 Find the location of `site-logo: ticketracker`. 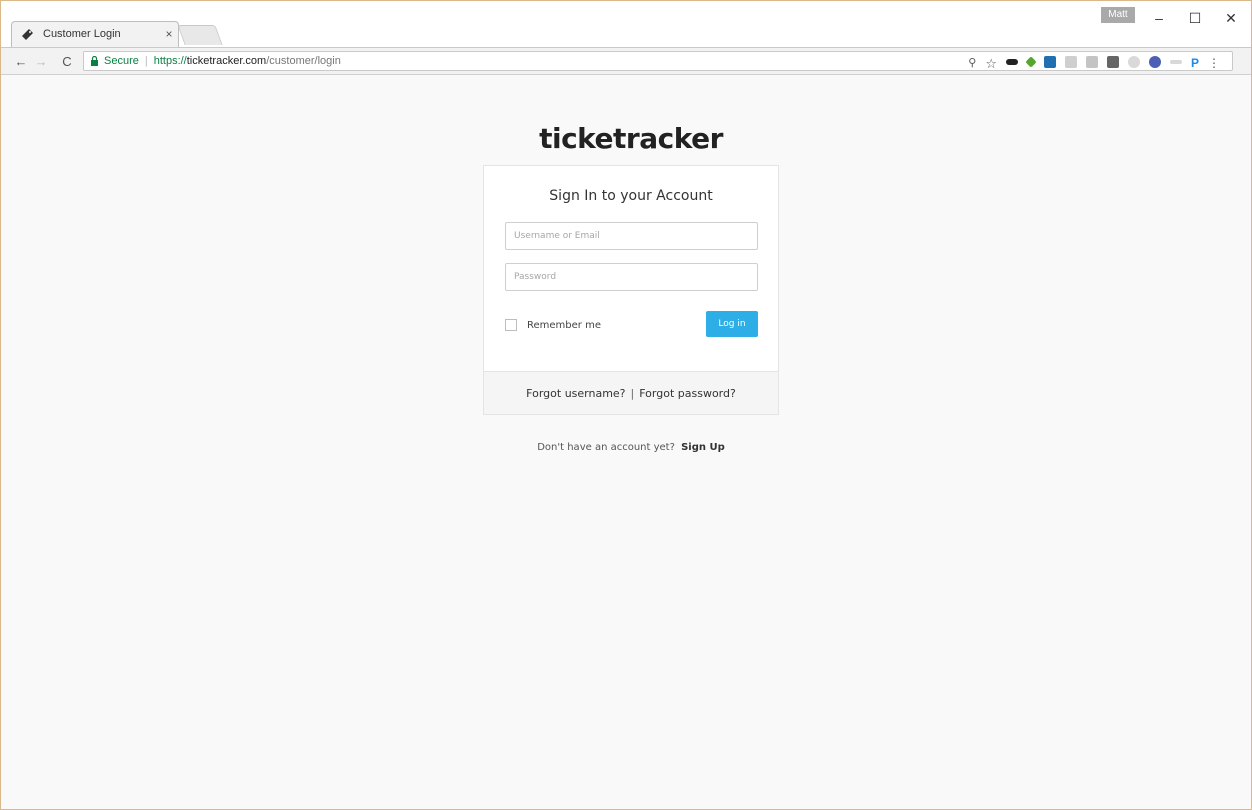

site-logo: ticketracker is located at coordinates (626, 138).